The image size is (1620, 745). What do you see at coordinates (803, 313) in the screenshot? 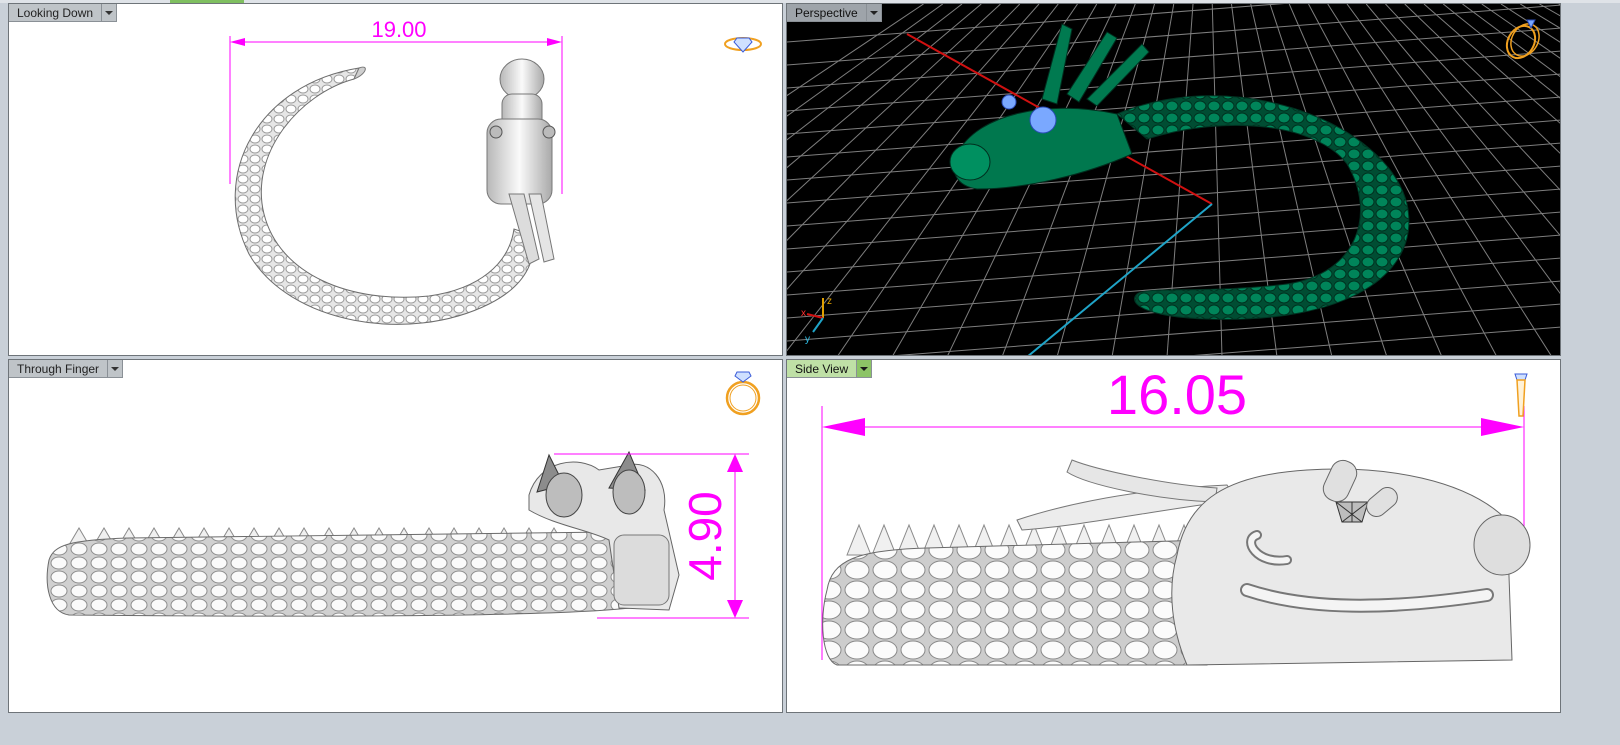
I see `axis-x-label: x` at bounding box center [803, 313].